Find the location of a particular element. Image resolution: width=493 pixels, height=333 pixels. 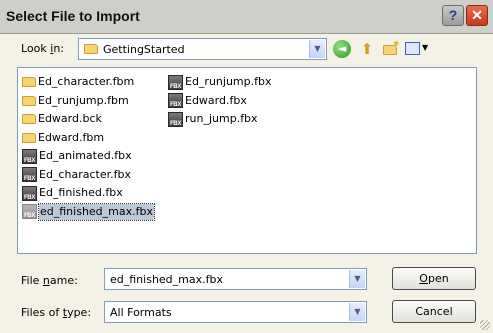

file-item-name: Edward.fbx is located at coordinates (216, 100).